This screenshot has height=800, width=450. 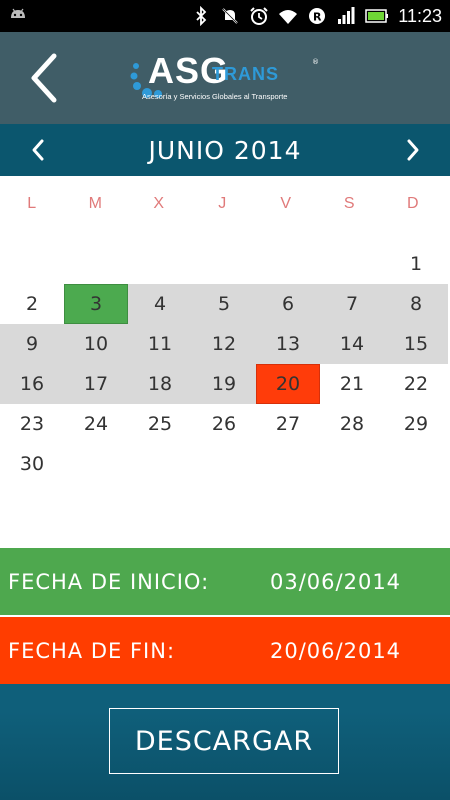 I want to click on android-icon, so click(x=18, y=13).